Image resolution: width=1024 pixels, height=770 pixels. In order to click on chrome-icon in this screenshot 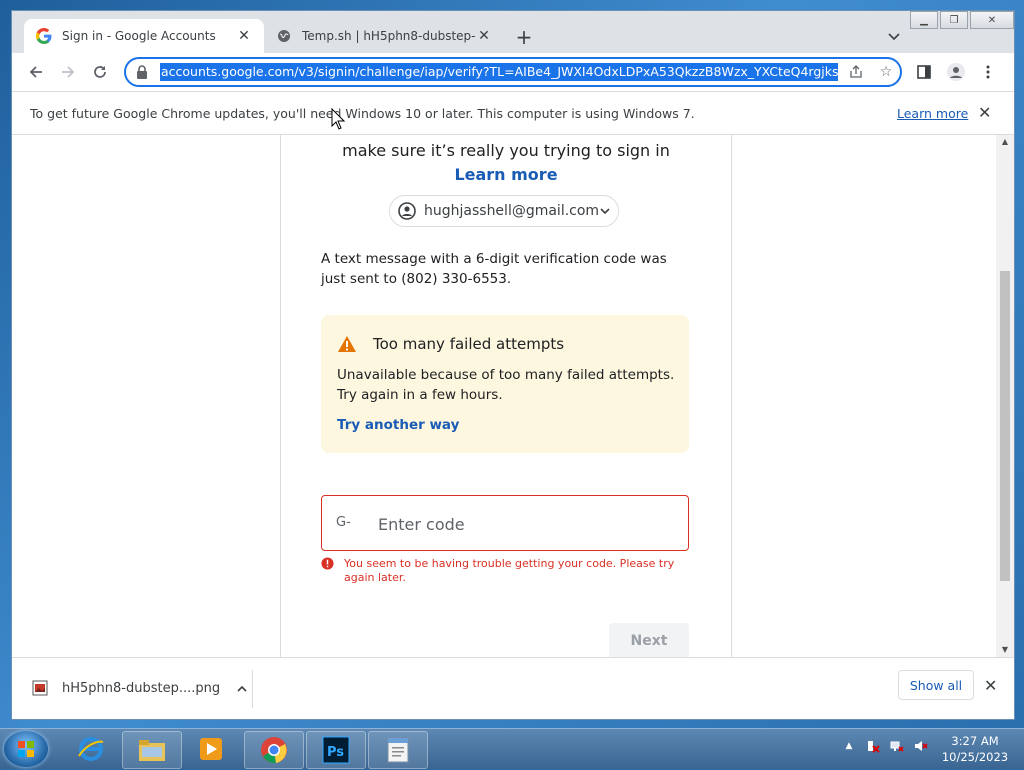, I will do `click(274, 750)`.